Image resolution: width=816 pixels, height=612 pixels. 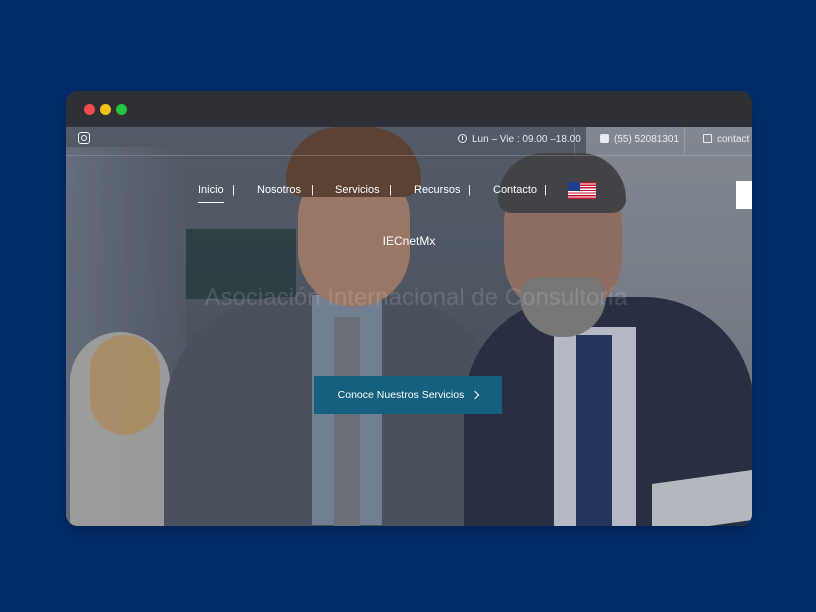 What do you see at coordinates (604, 138) in the screenshot?
I see `phone-icon` at bounding box center [604, 138].